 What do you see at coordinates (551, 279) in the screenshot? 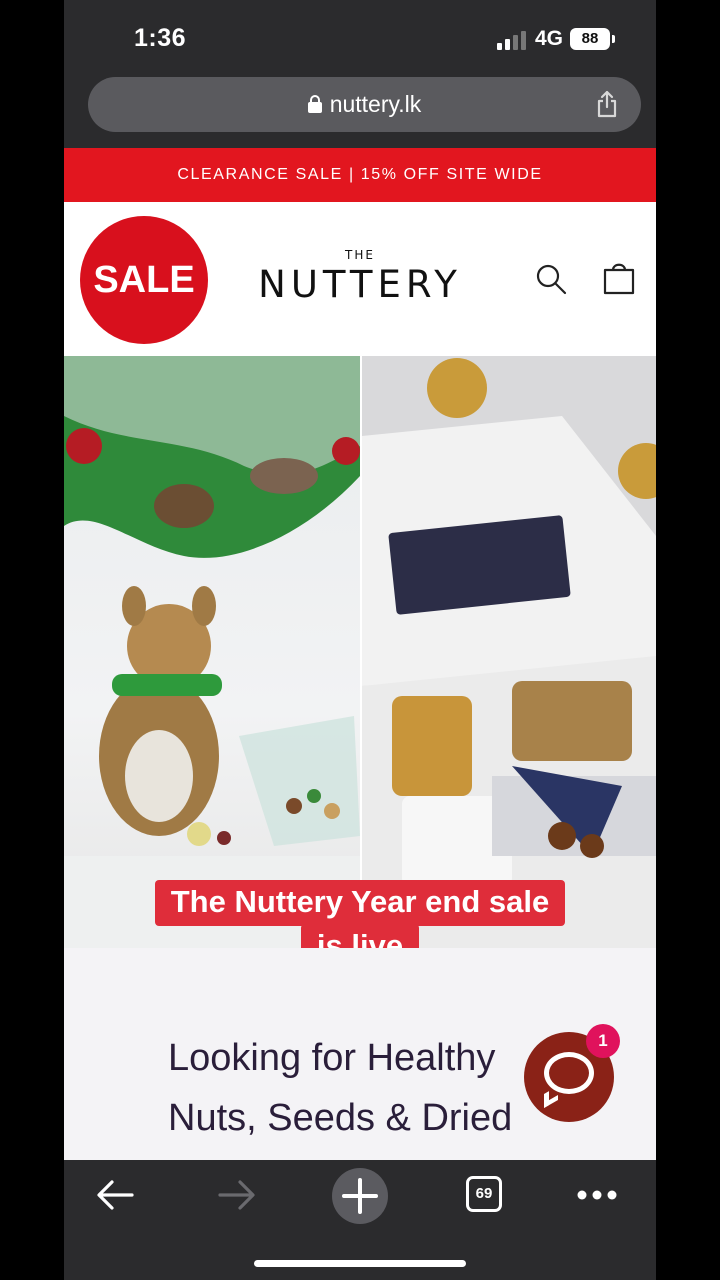
I see `search-icon` at bounding box center [551, 279].